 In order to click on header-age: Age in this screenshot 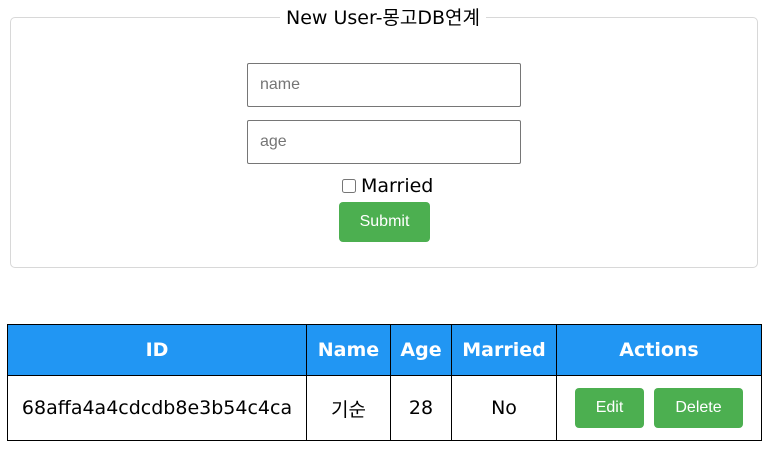, I will do `click(421, 350)`.